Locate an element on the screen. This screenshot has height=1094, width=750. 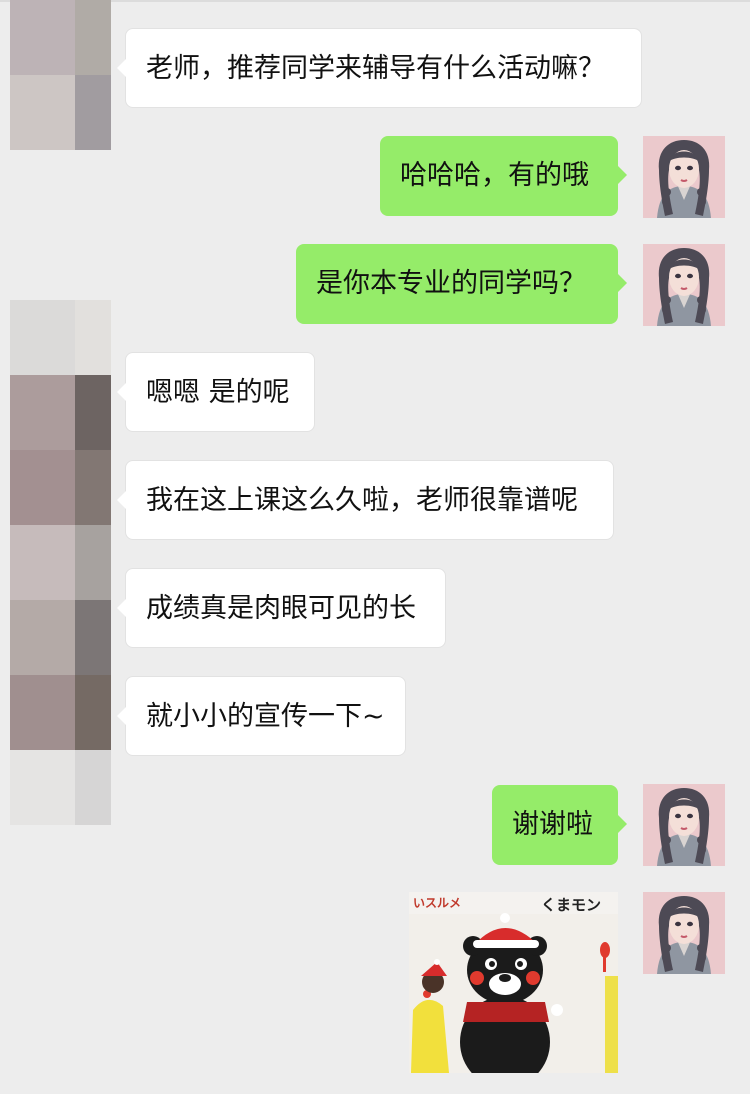
message-text: 就小小的宣传一下~ is located at coordinates (265, 716).